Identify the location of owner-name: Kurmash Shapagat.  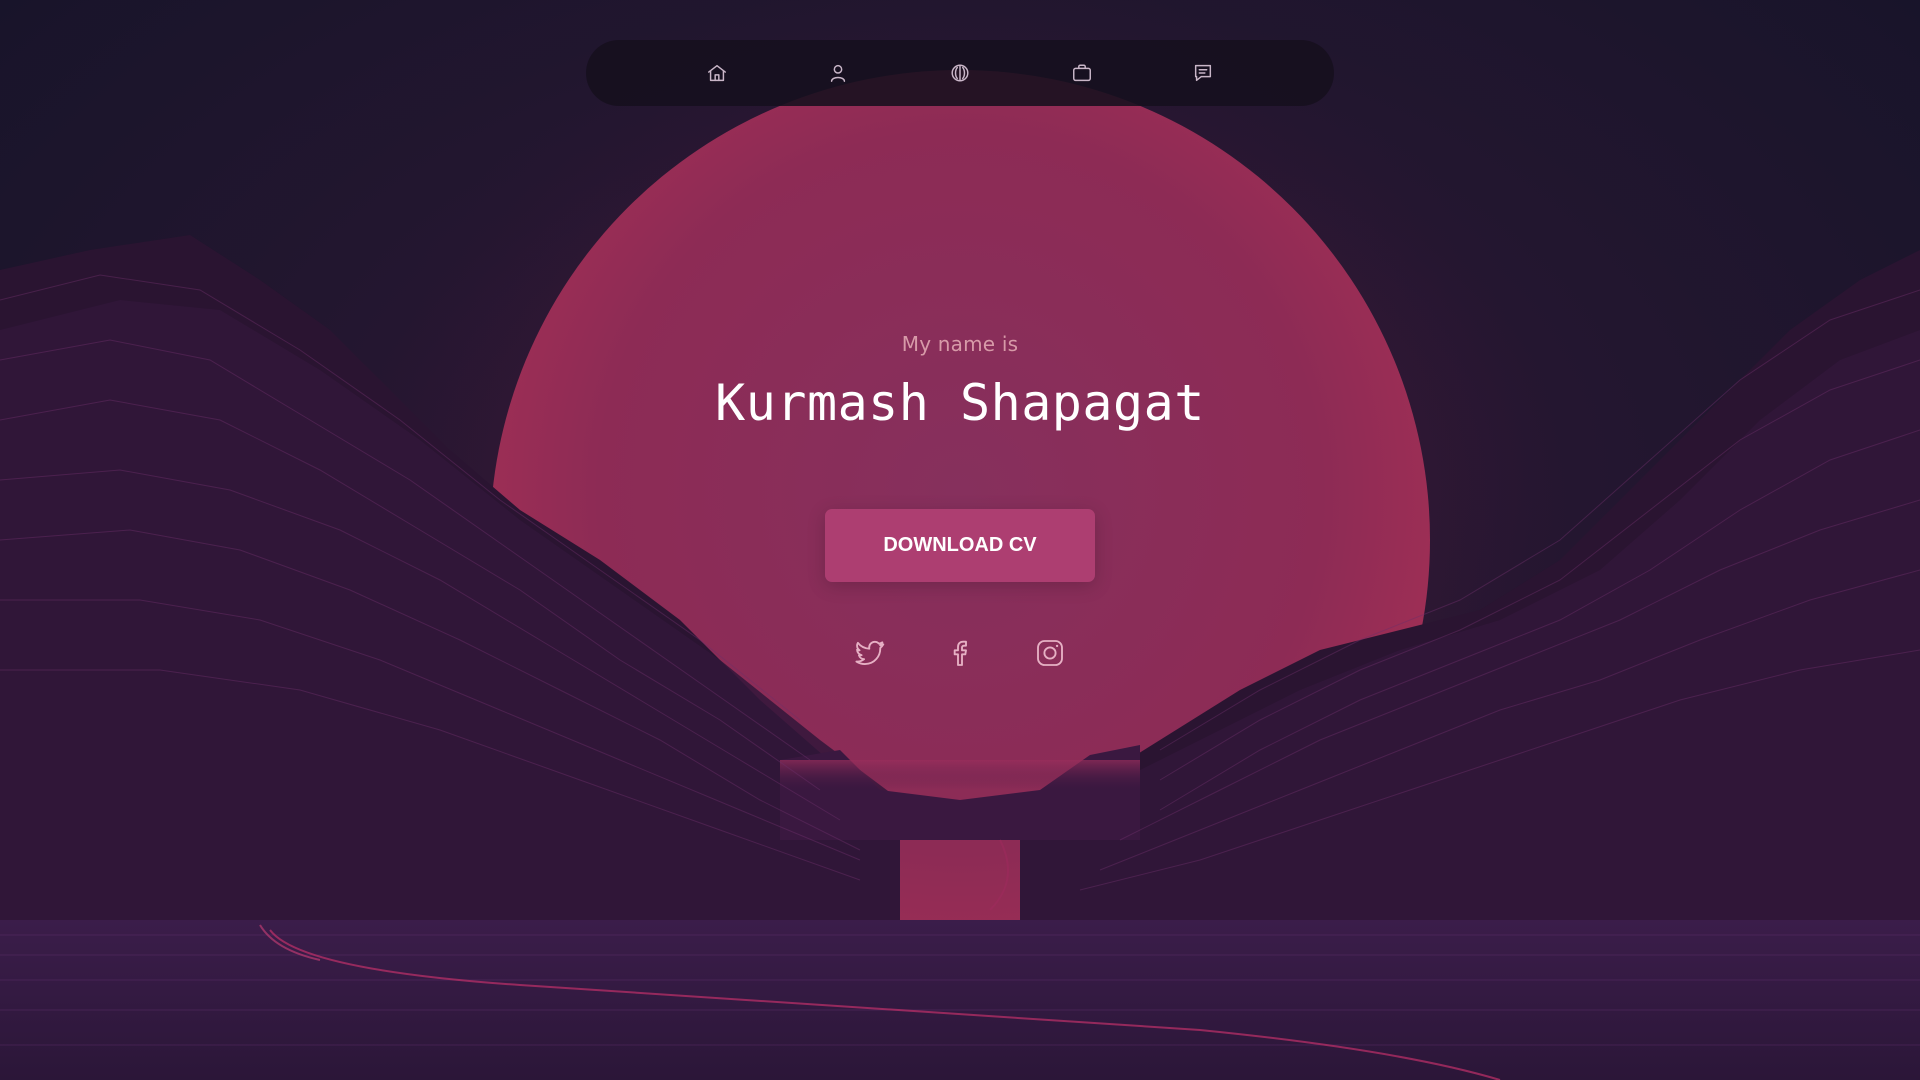
(960, 403).